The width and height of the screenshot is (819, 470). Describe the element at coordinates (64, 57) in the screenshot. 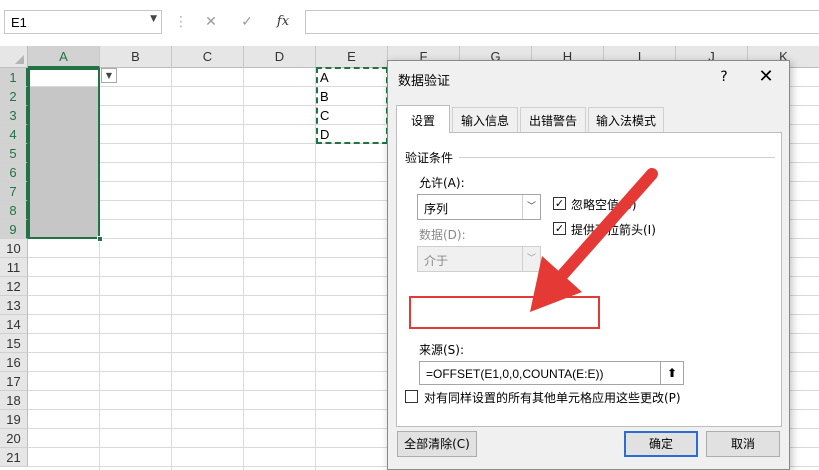

I see `column-header-a: A` at that location.